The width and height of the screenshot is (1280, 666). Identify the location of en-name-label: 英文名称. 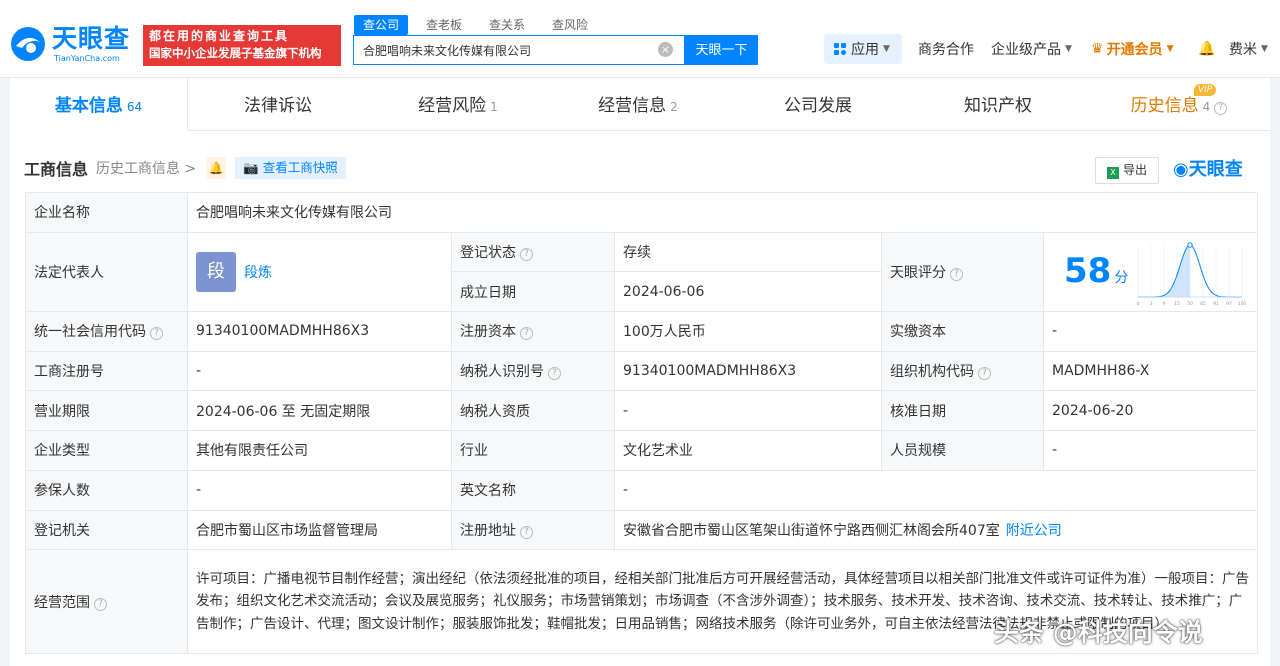
(533, 490).